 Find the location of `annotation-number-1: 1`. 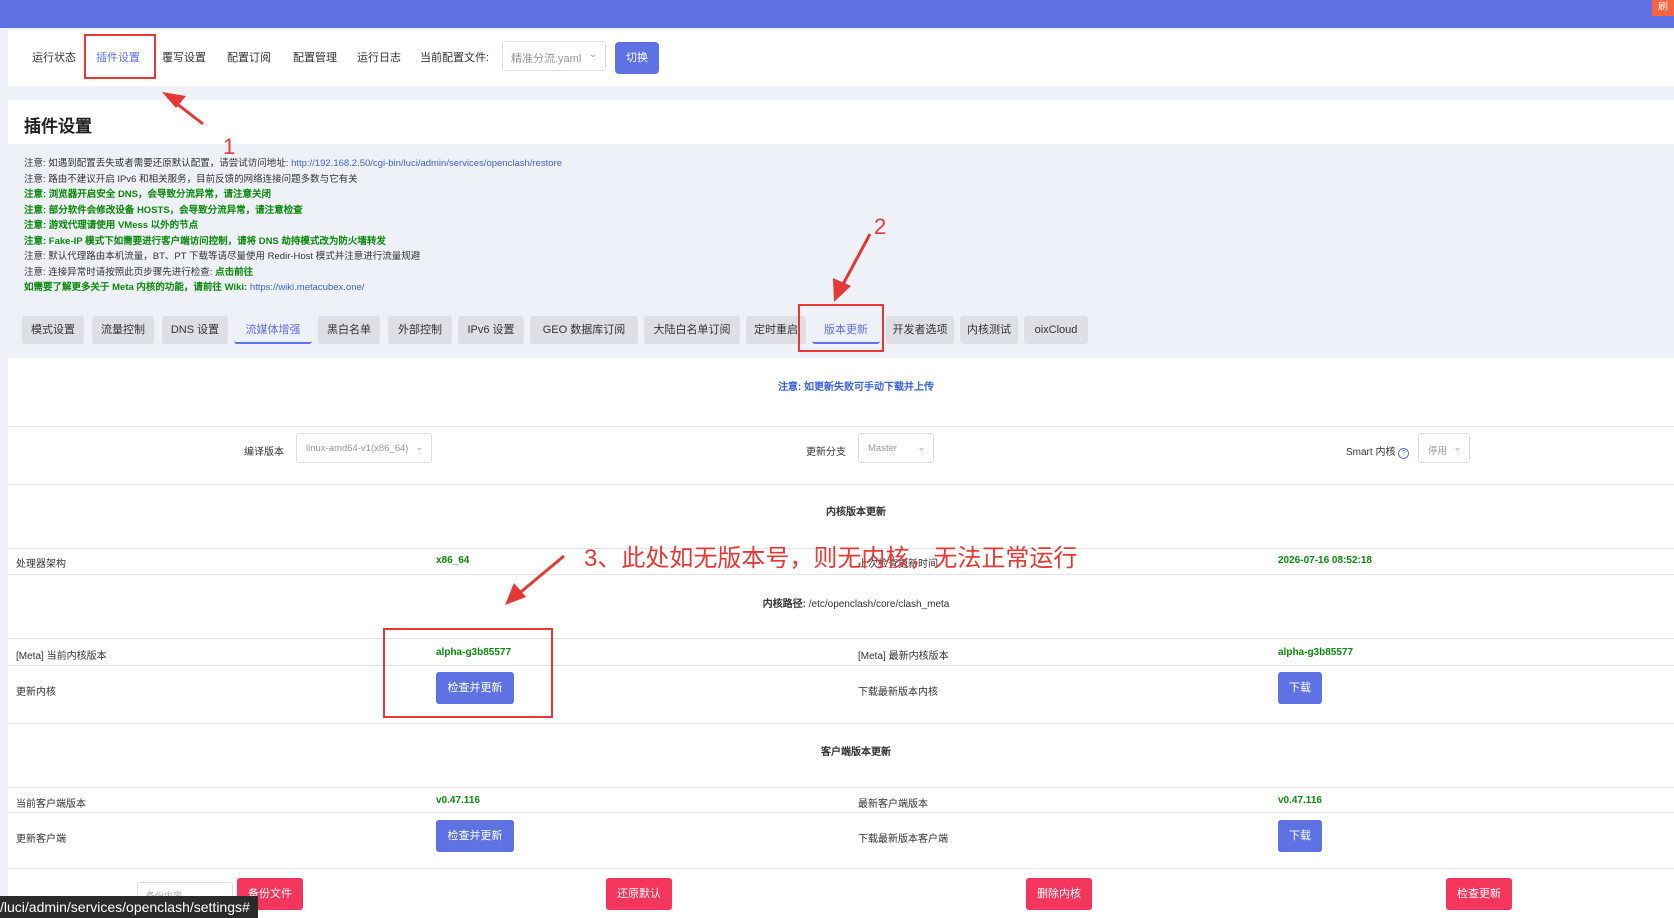

annotation-number-1: 1 is located at coordinates (229, 146).